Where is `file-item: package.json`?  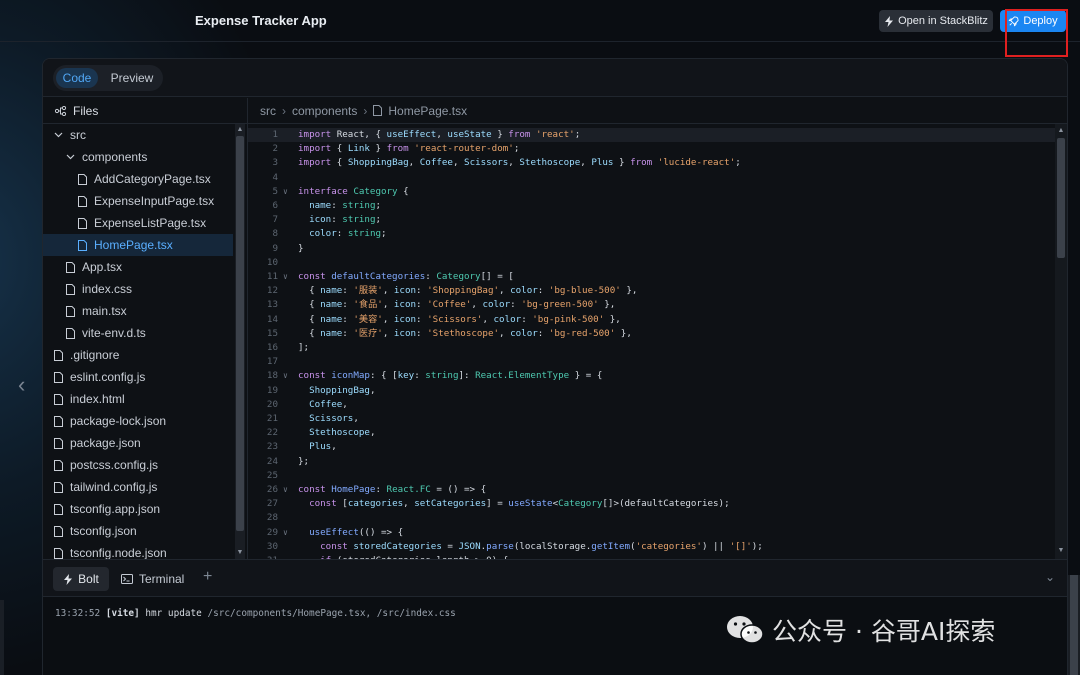 file-item: package.json is located at coordinates (138, 443).